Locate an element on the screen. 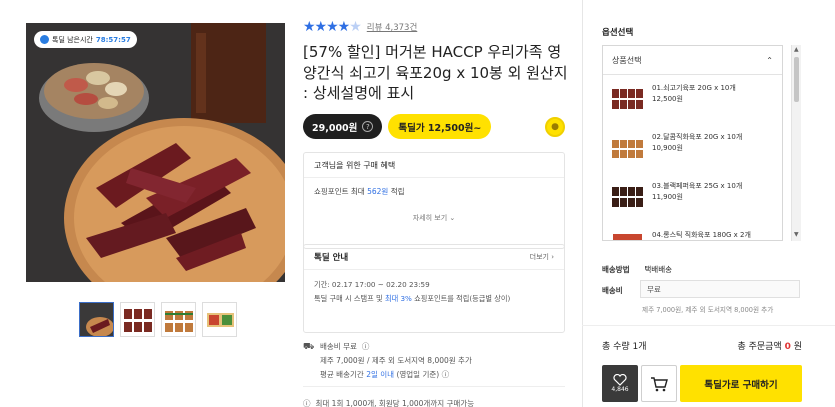 Image resolution: width=835 pixels, height=407 pixels. cart-button is located at coordinates (659, 383).